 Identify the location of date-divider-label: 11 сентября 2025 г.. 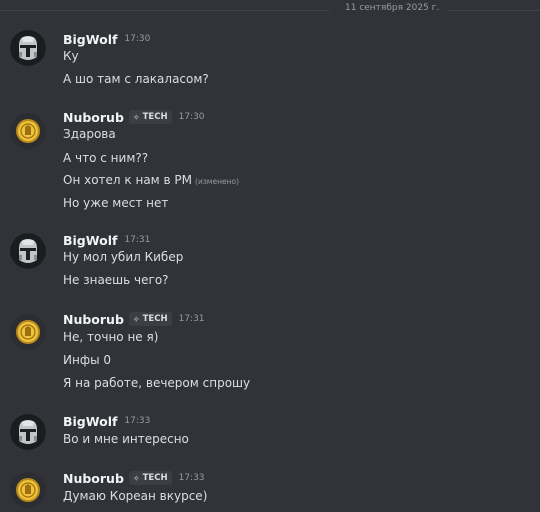
(392, 8).